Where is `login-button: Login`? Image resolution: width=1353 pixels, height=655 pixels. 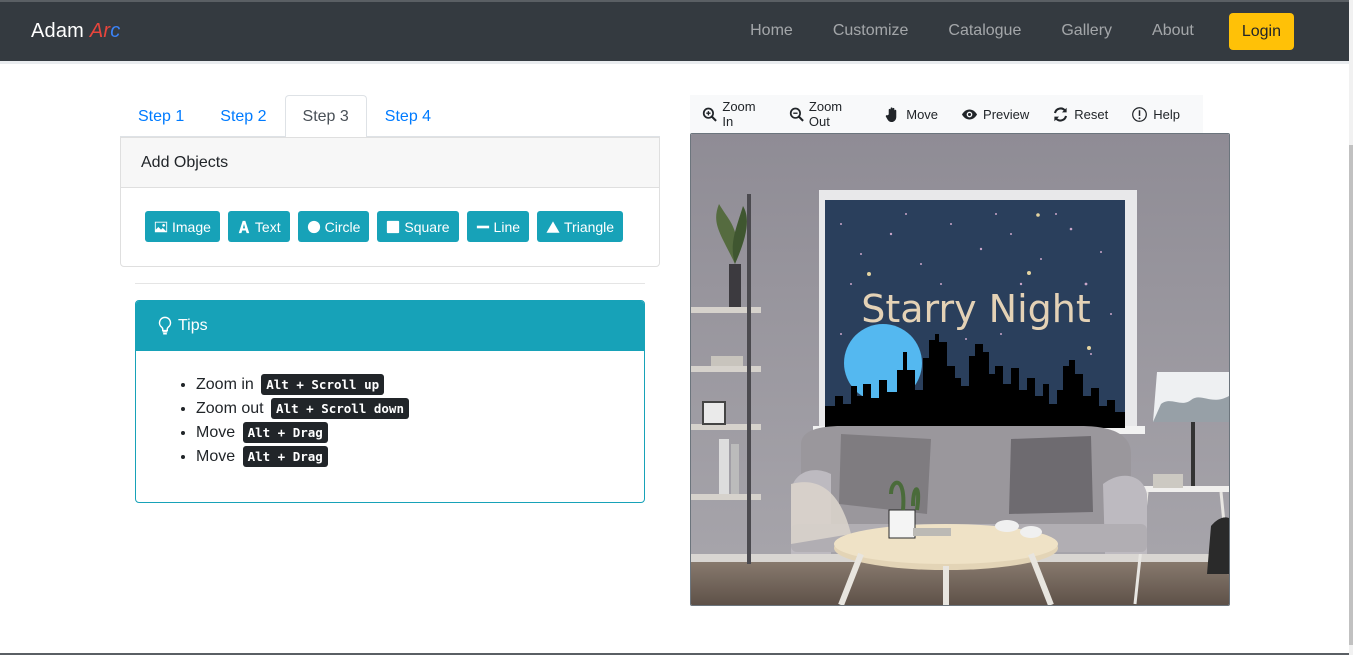
login-button: Login is located at coordinates (1261, 31).